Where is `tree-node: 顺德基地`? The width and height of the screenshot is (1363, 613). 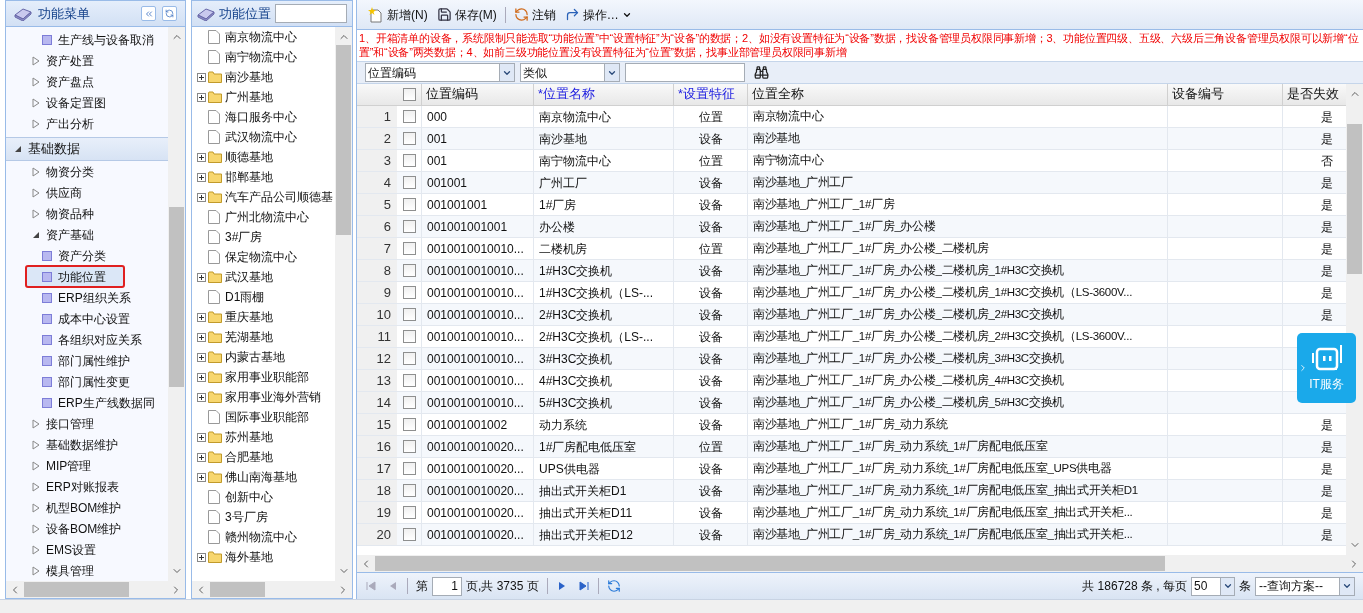
tree-node: 顺德基地 is located at coordinates (263, 157).